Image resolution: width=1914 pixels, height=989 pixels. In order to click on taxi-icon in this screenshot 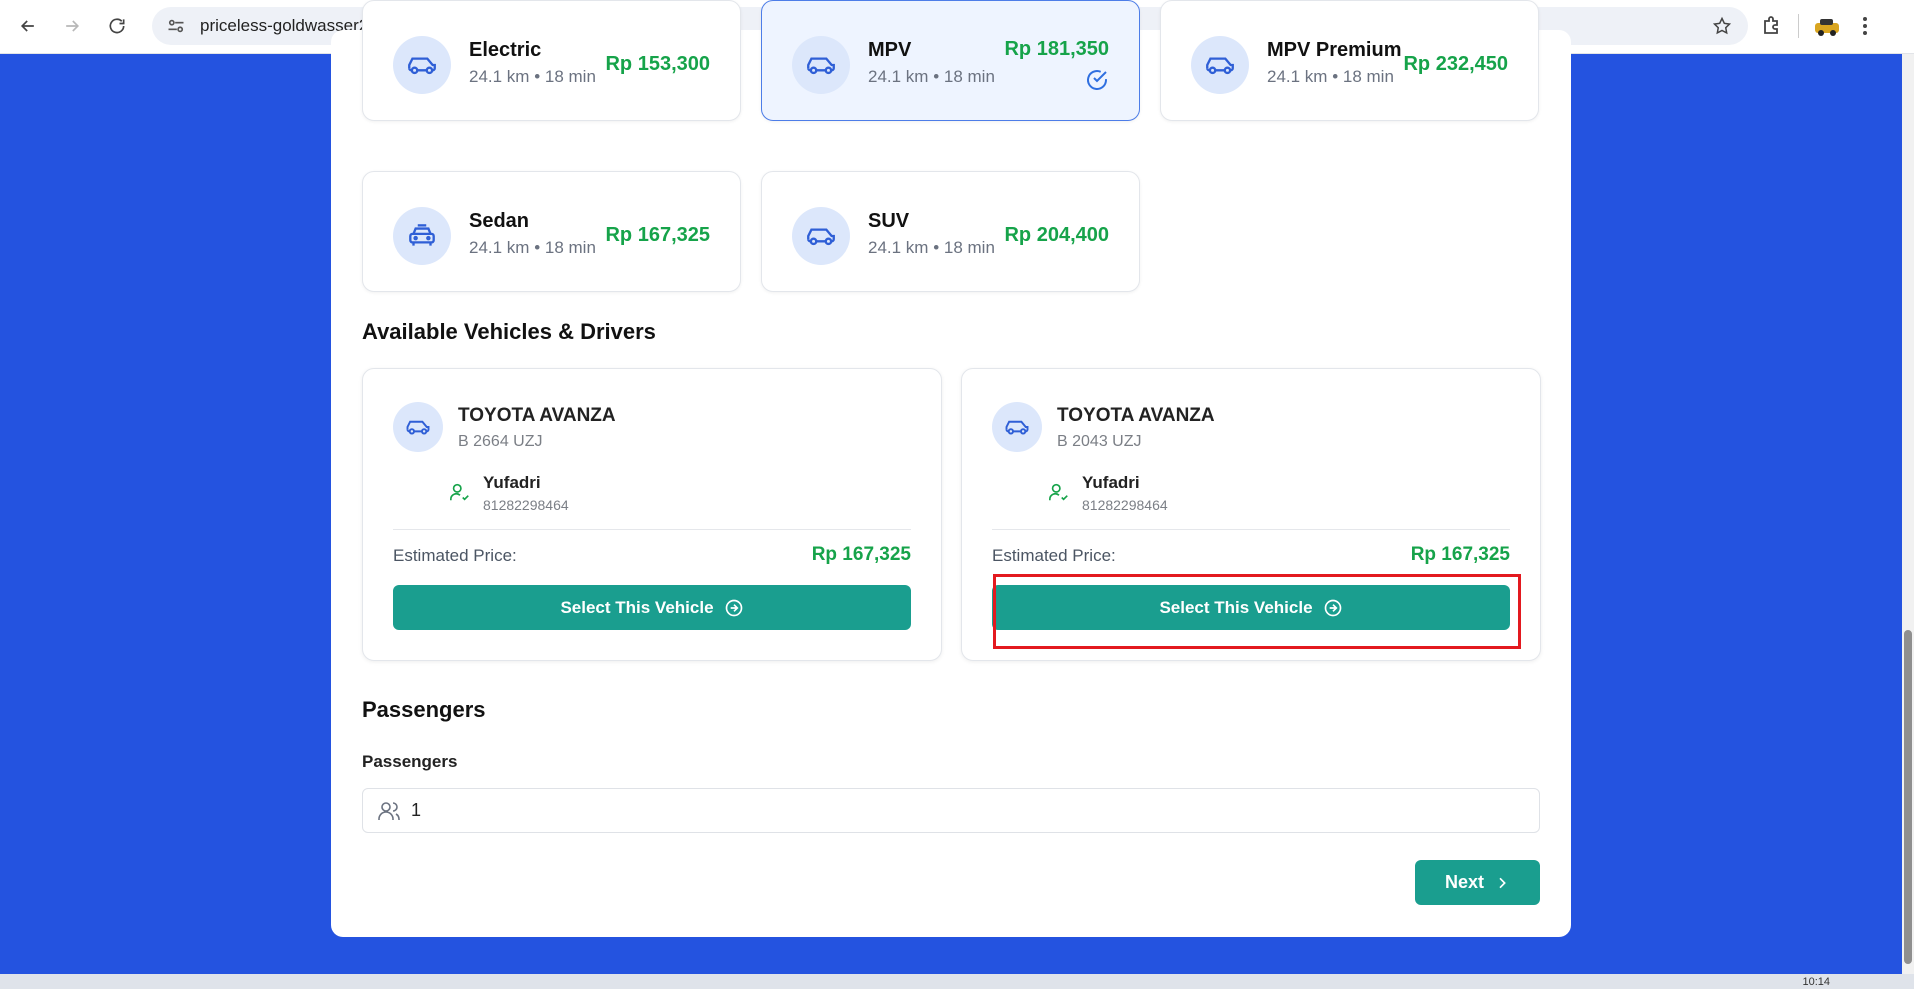, I will do `click(422, 236)`.